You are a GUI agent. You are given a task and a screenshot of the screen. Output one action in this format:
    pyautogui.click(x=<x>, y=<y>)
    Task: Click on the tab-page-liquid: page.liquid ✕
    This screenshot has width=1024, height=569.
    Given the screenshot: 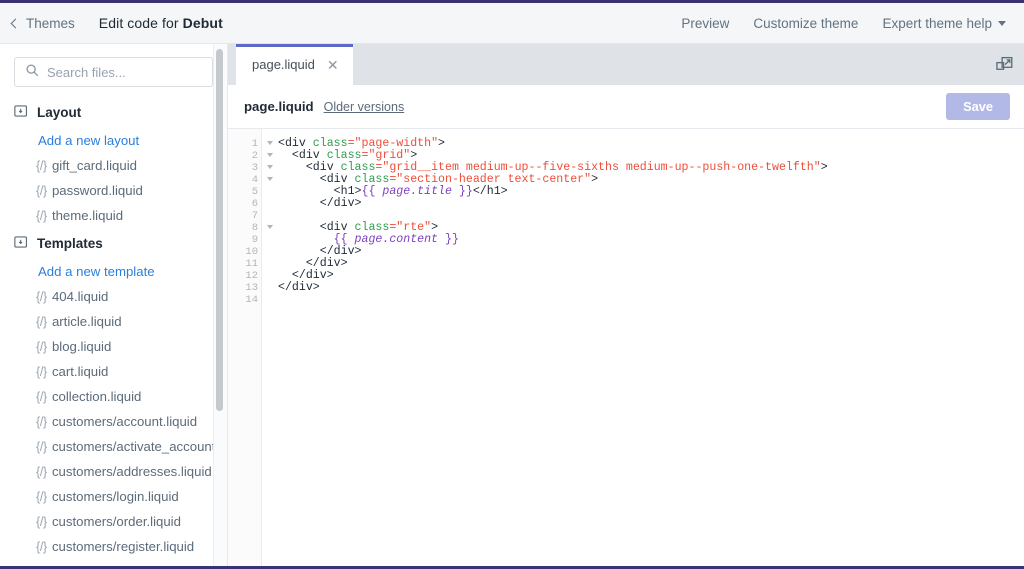 What is the action you would take?
    pyautogui.click(x=294, y=64)
    